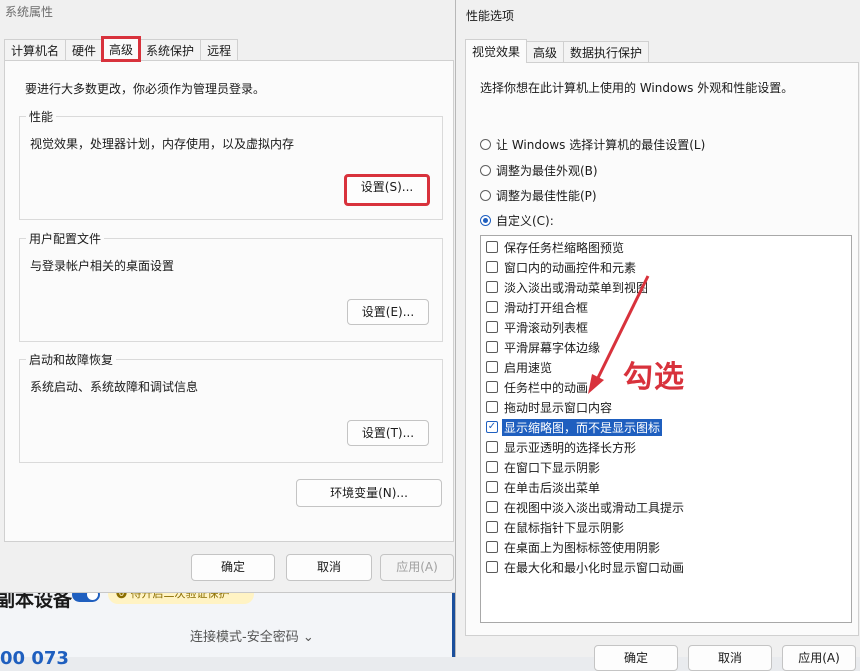  Describe the element at coordinates (29, 12) in the screenshot. I see `dialog-title: 系统属性` at that location.